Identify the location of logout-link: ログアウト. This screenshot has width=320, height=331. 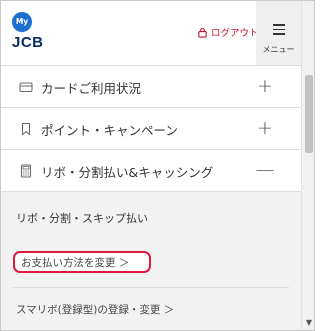
(228, 32).